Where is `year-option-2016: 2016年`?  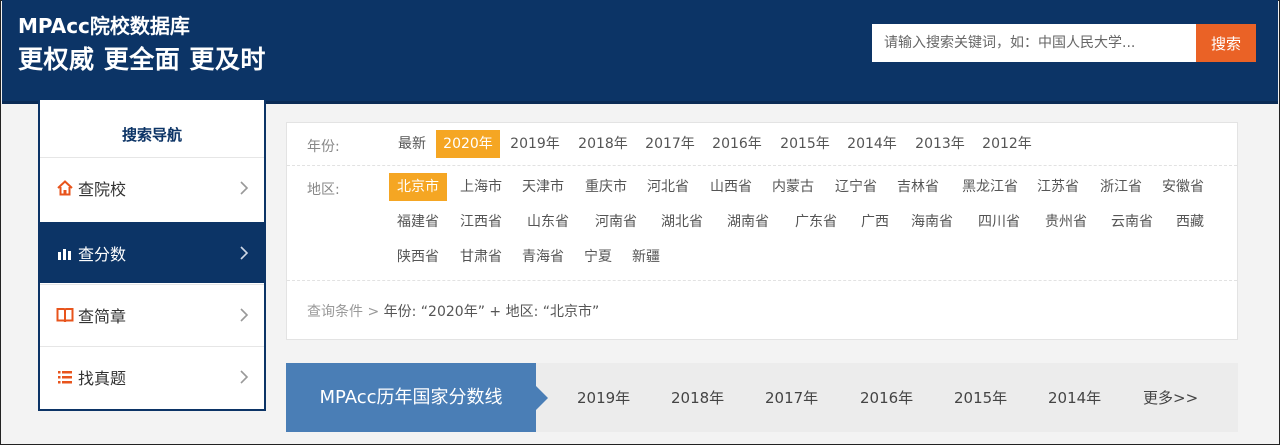
year-option-2016: 2016年 is located at coordinates (737, 144).